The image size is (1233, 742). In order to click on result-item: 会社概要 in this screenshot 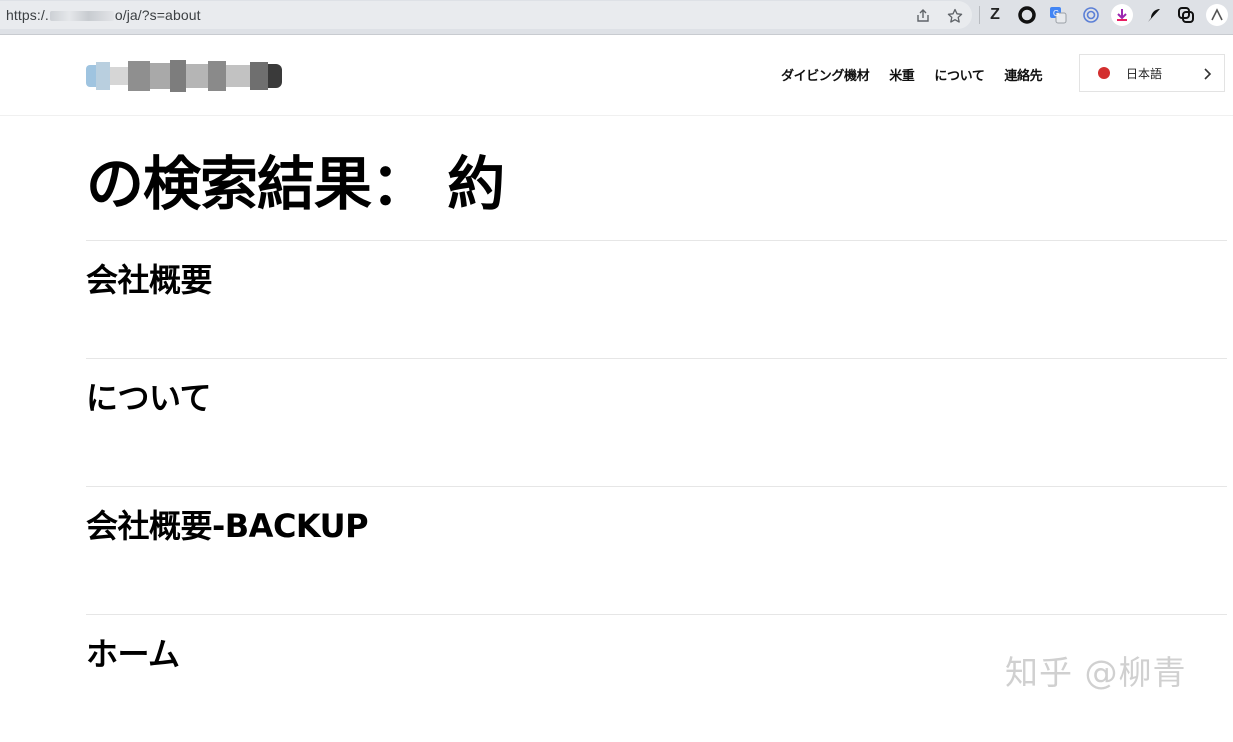, I will do `click(656, 299)`.